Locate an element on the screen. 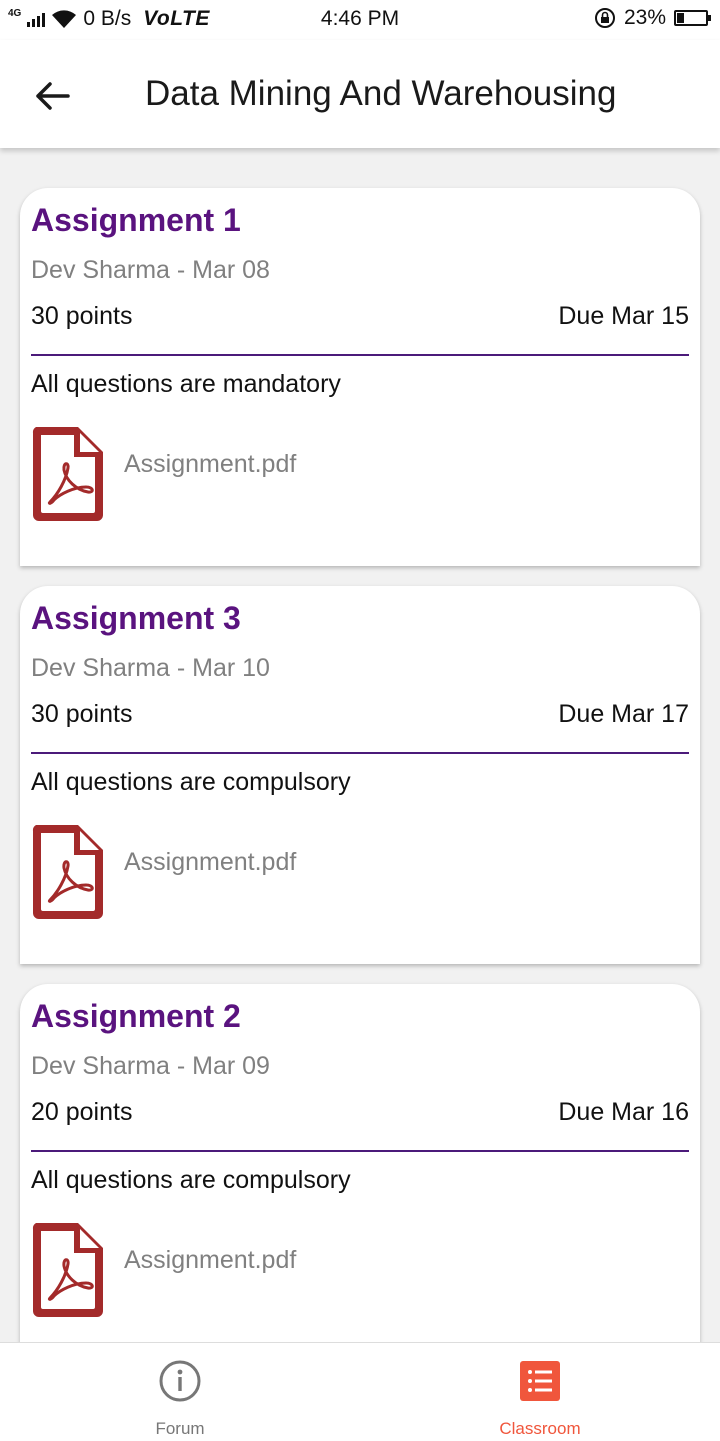  bottom-navigation: Forum Classroom is located at coordinates (360, 1391).